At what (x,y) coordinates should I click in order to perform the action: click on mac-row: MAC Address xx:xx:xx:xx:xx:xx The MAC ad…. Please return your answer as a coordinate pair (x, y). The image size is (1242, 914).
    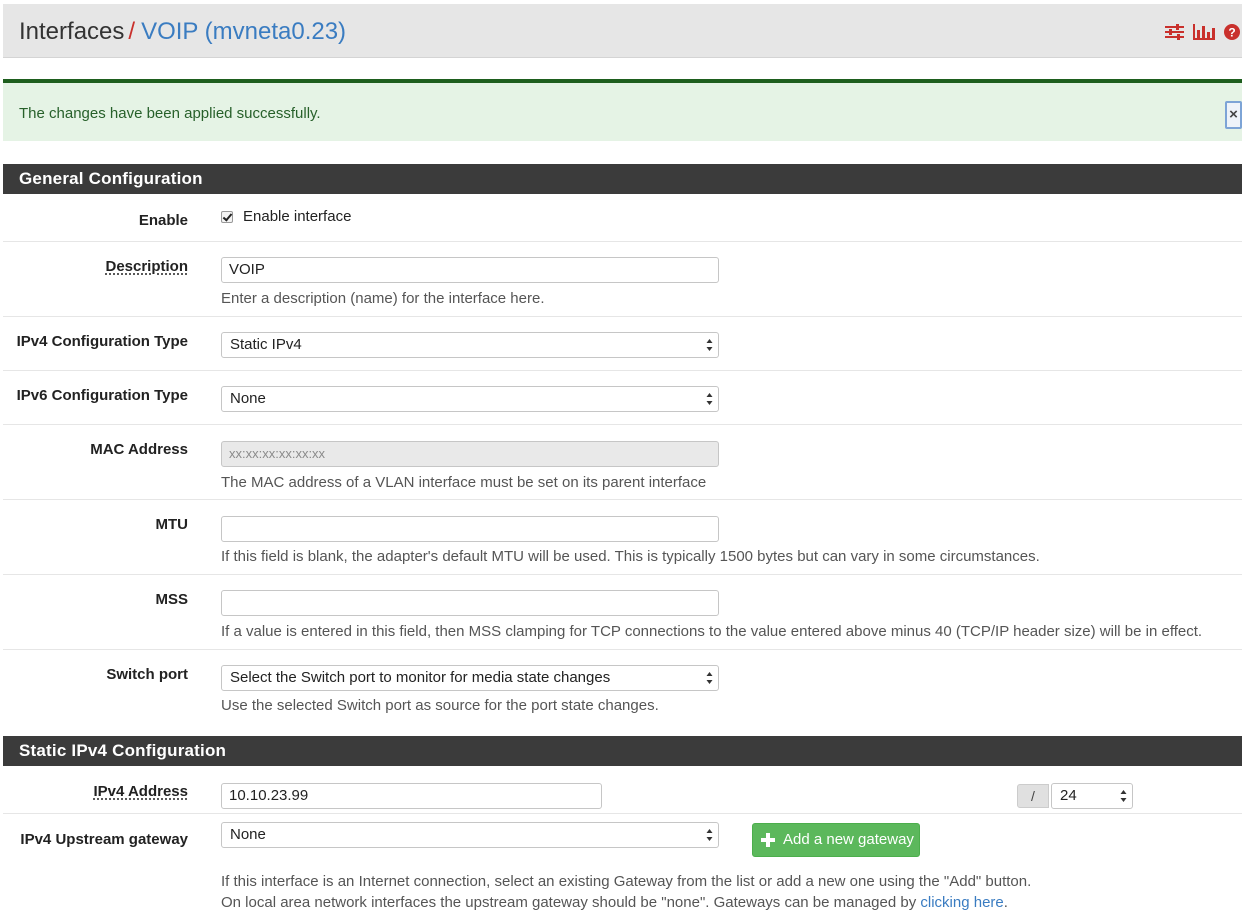
    Looking at the image, I should click on (622, 462).